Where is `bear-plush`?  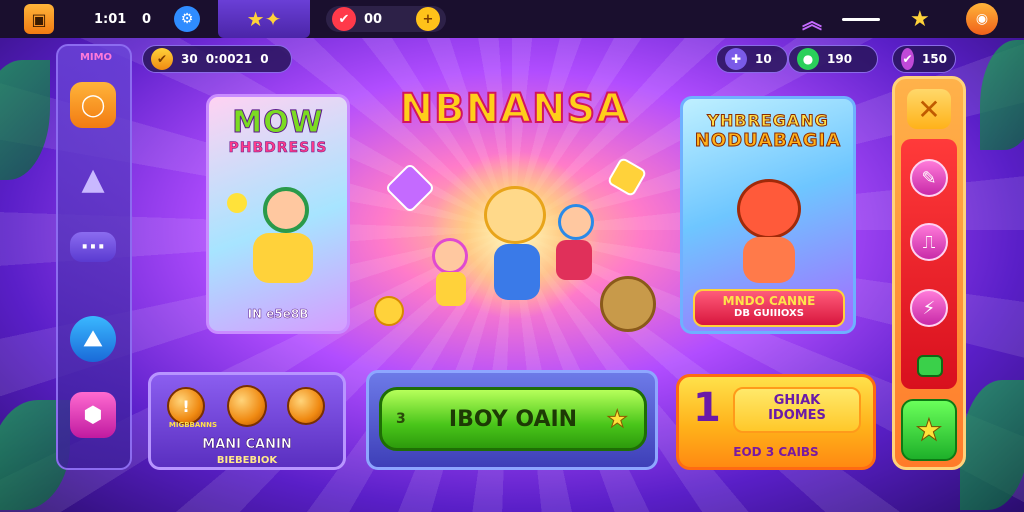 bear-plush is located at coordinates (628, 304).